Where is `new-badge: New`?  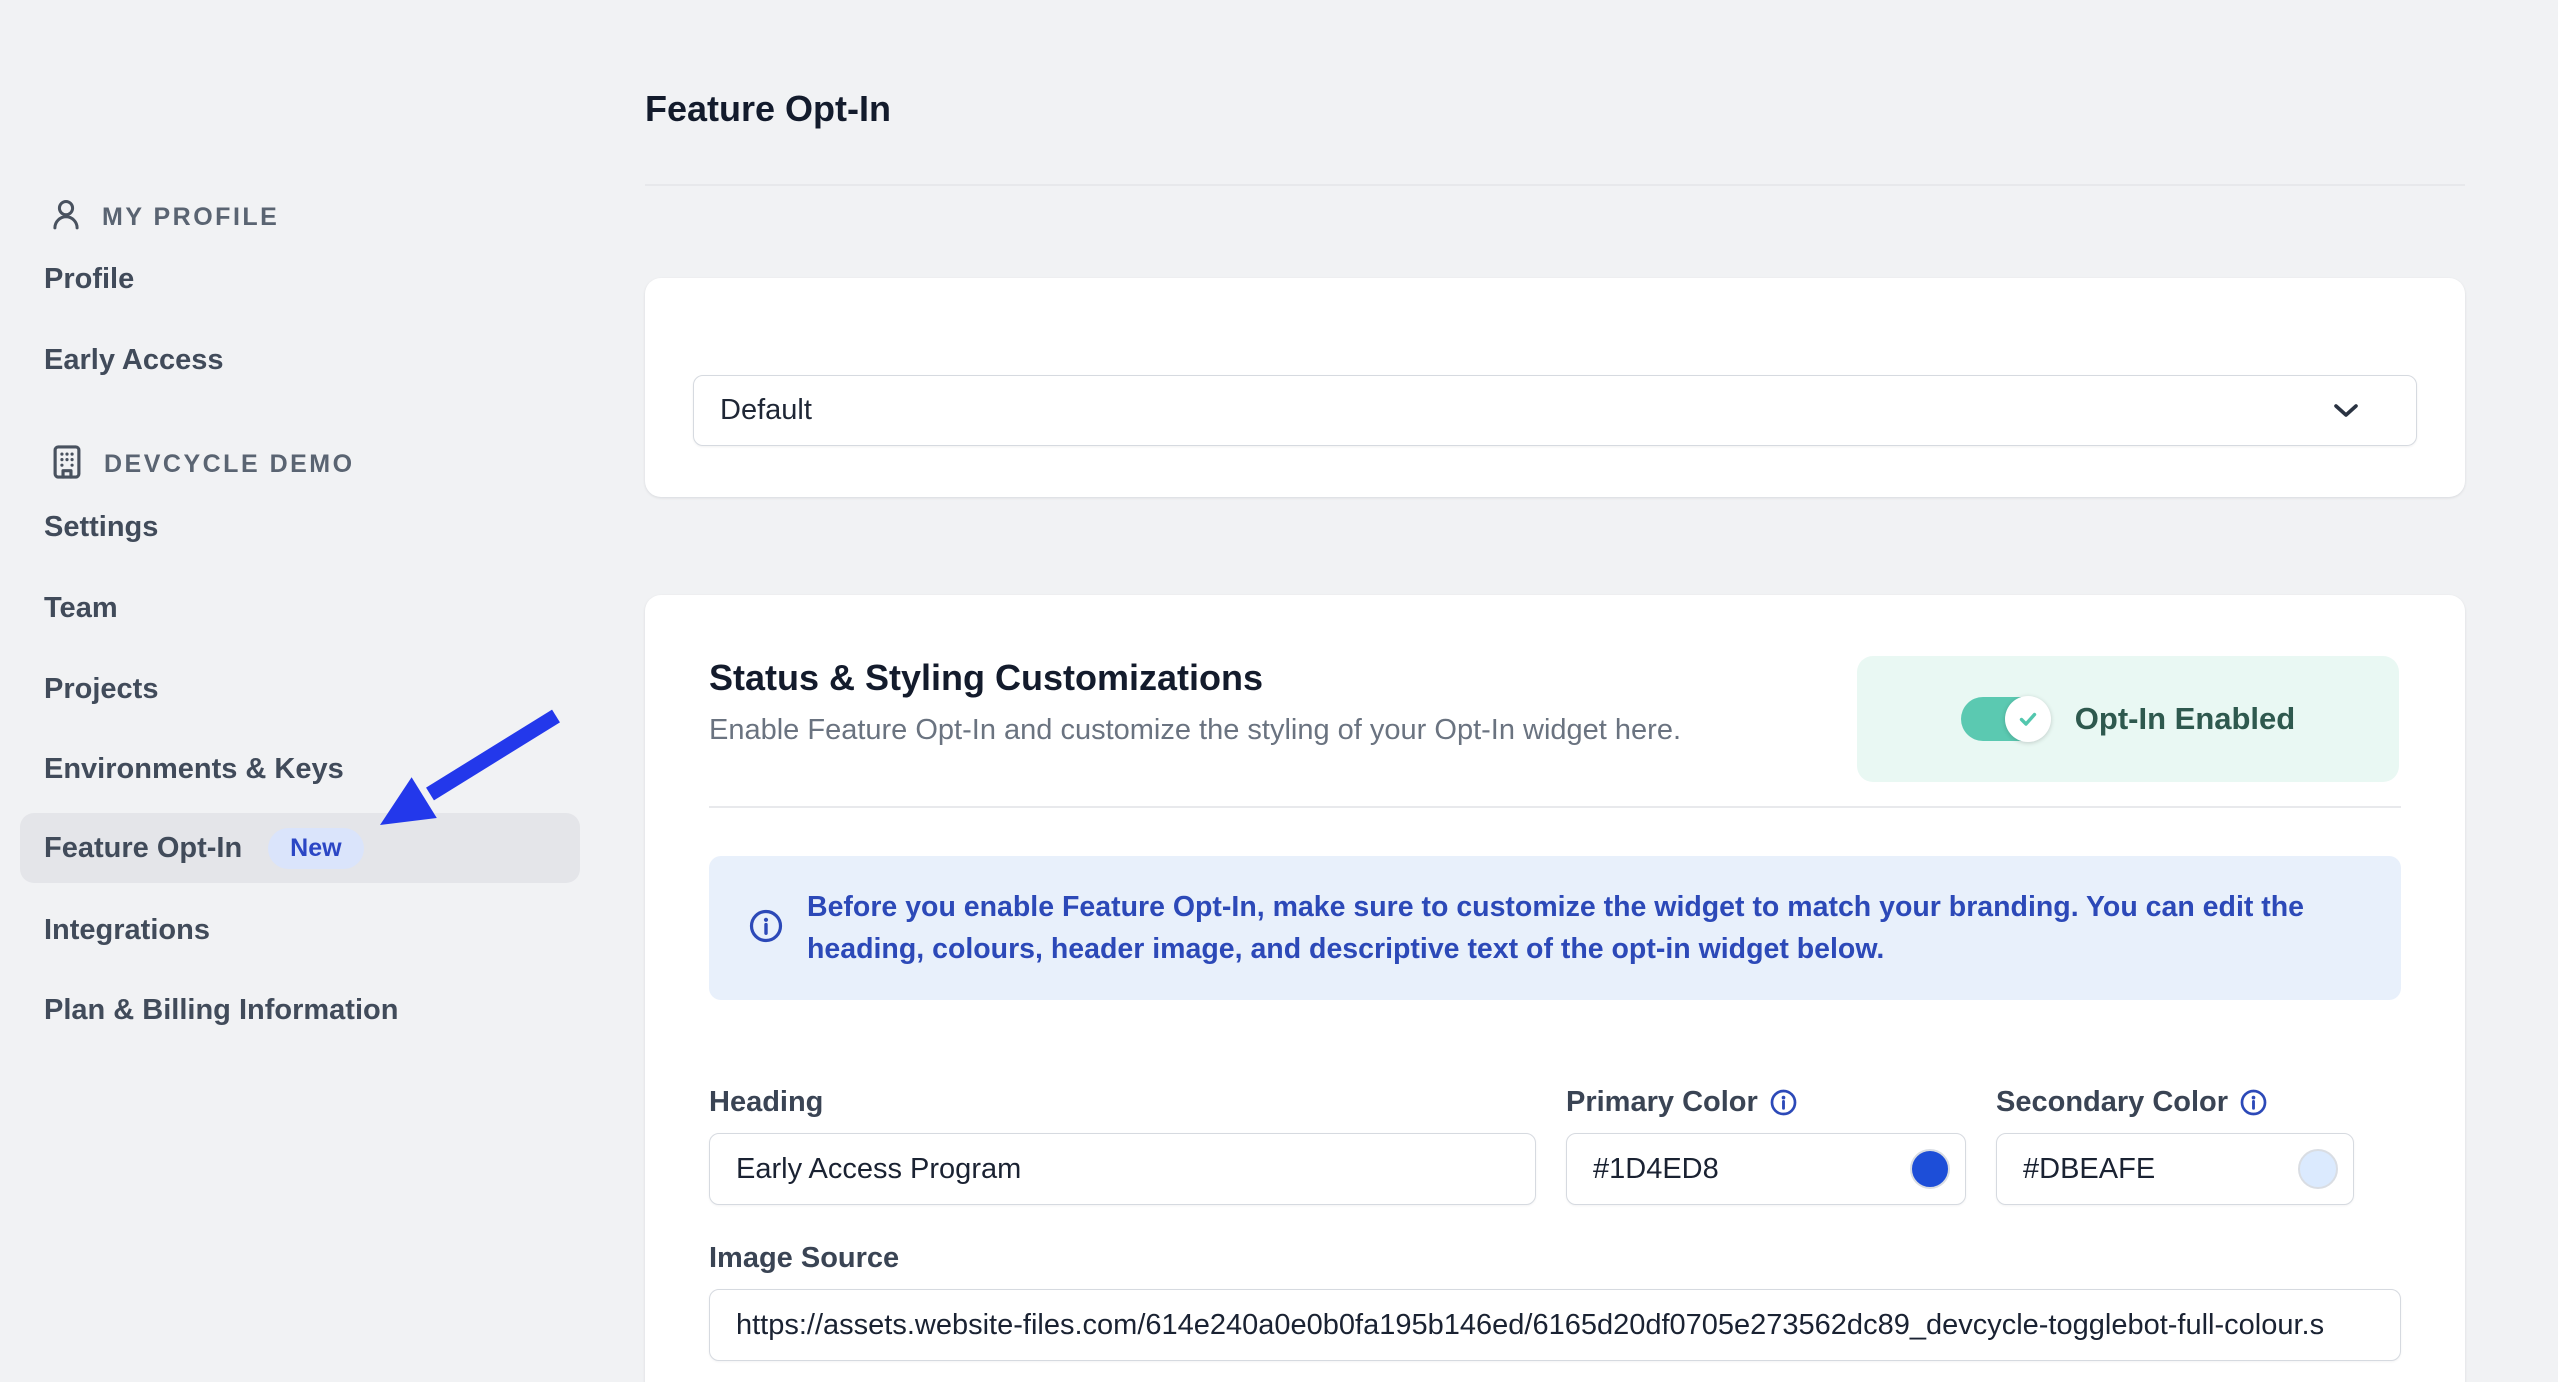 new-badge: New is located at coordinates (316, 848).